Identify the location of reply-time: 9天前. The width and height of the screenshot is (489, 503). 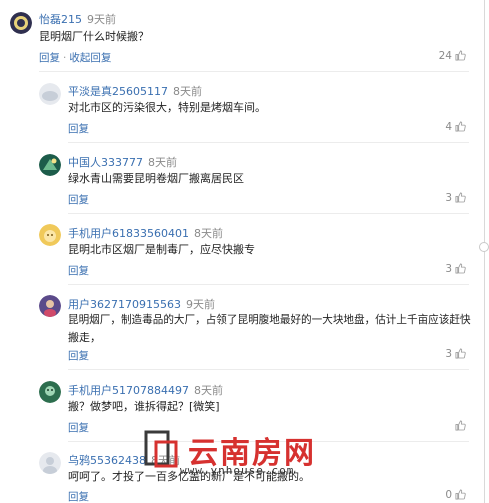
(200, 304).